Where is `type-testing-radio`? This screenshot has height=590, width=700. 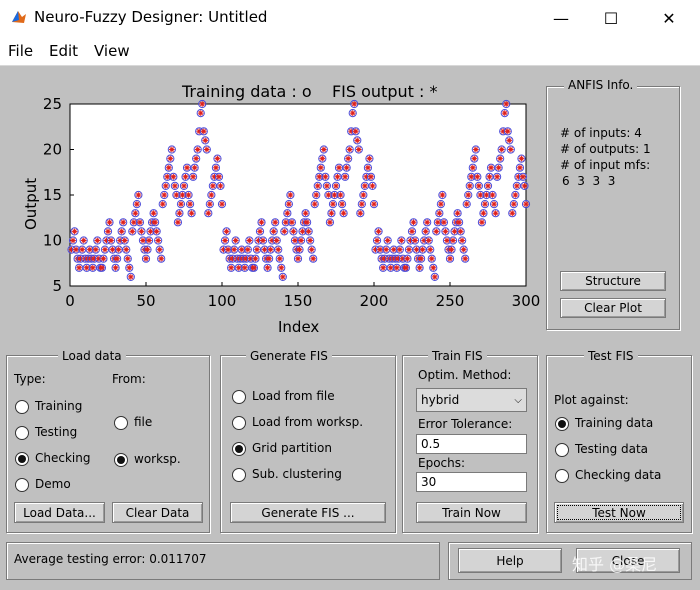 type-testing-radio is located at coordinates (22, 433).